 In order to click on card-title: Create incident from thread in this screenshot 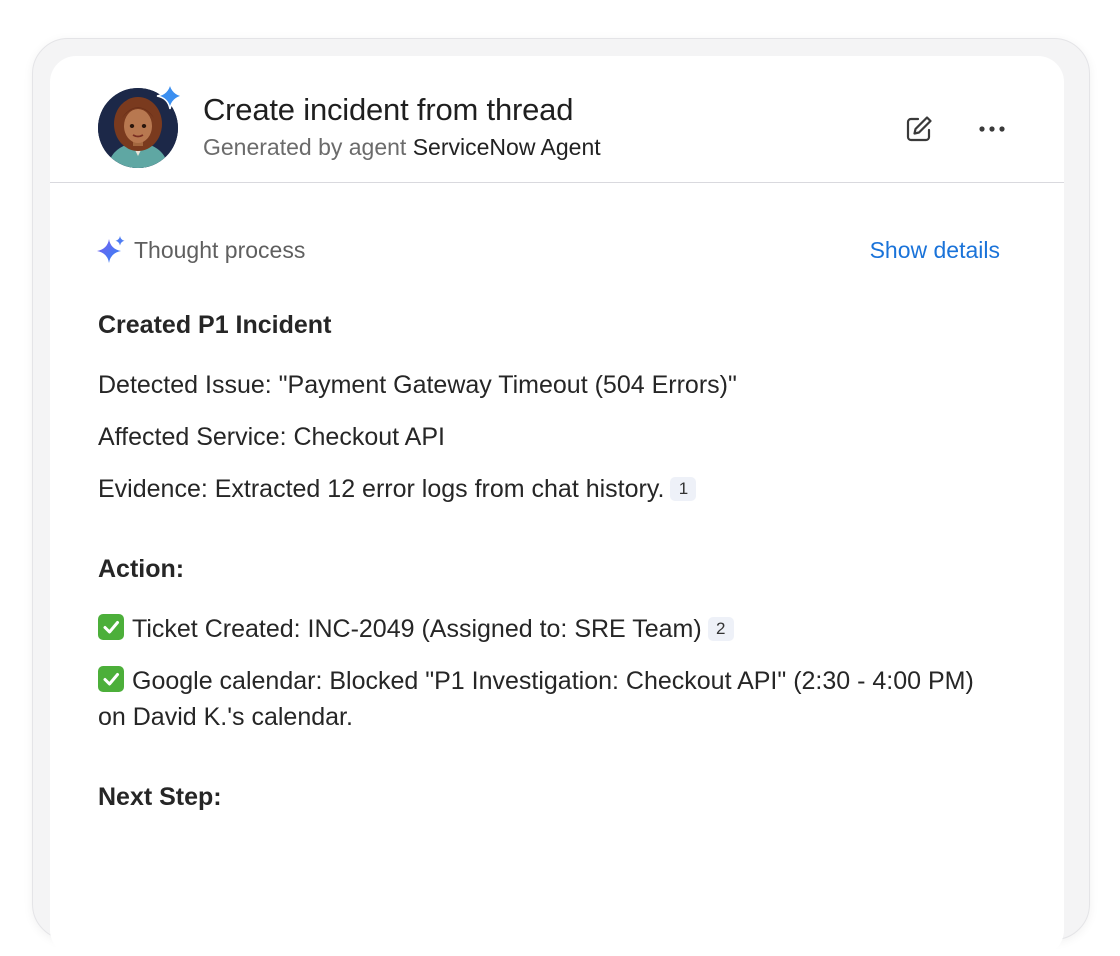, I will do `click(388, 109)`.